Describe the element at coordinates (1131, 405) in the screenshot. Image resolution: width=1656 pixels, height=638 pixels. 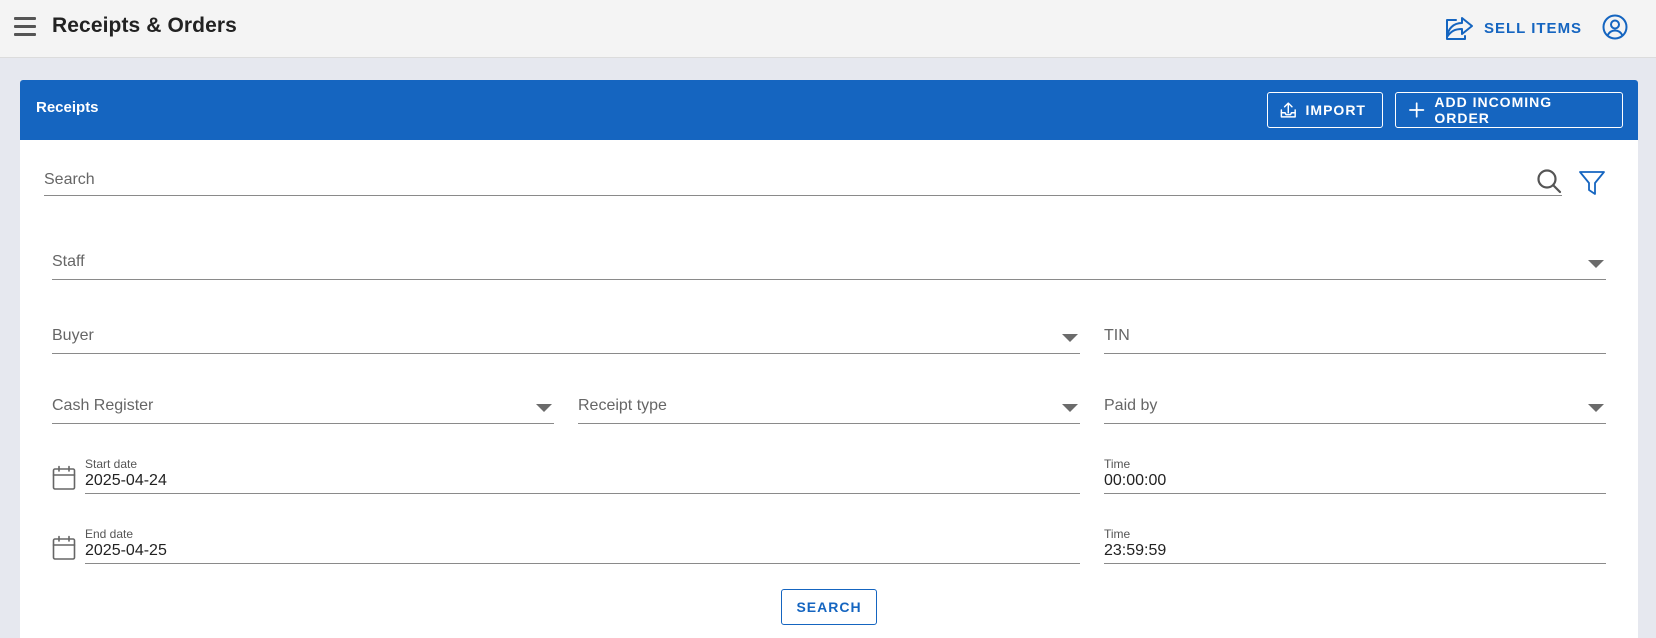
I see `paid-by-label: Paid by` at that location.